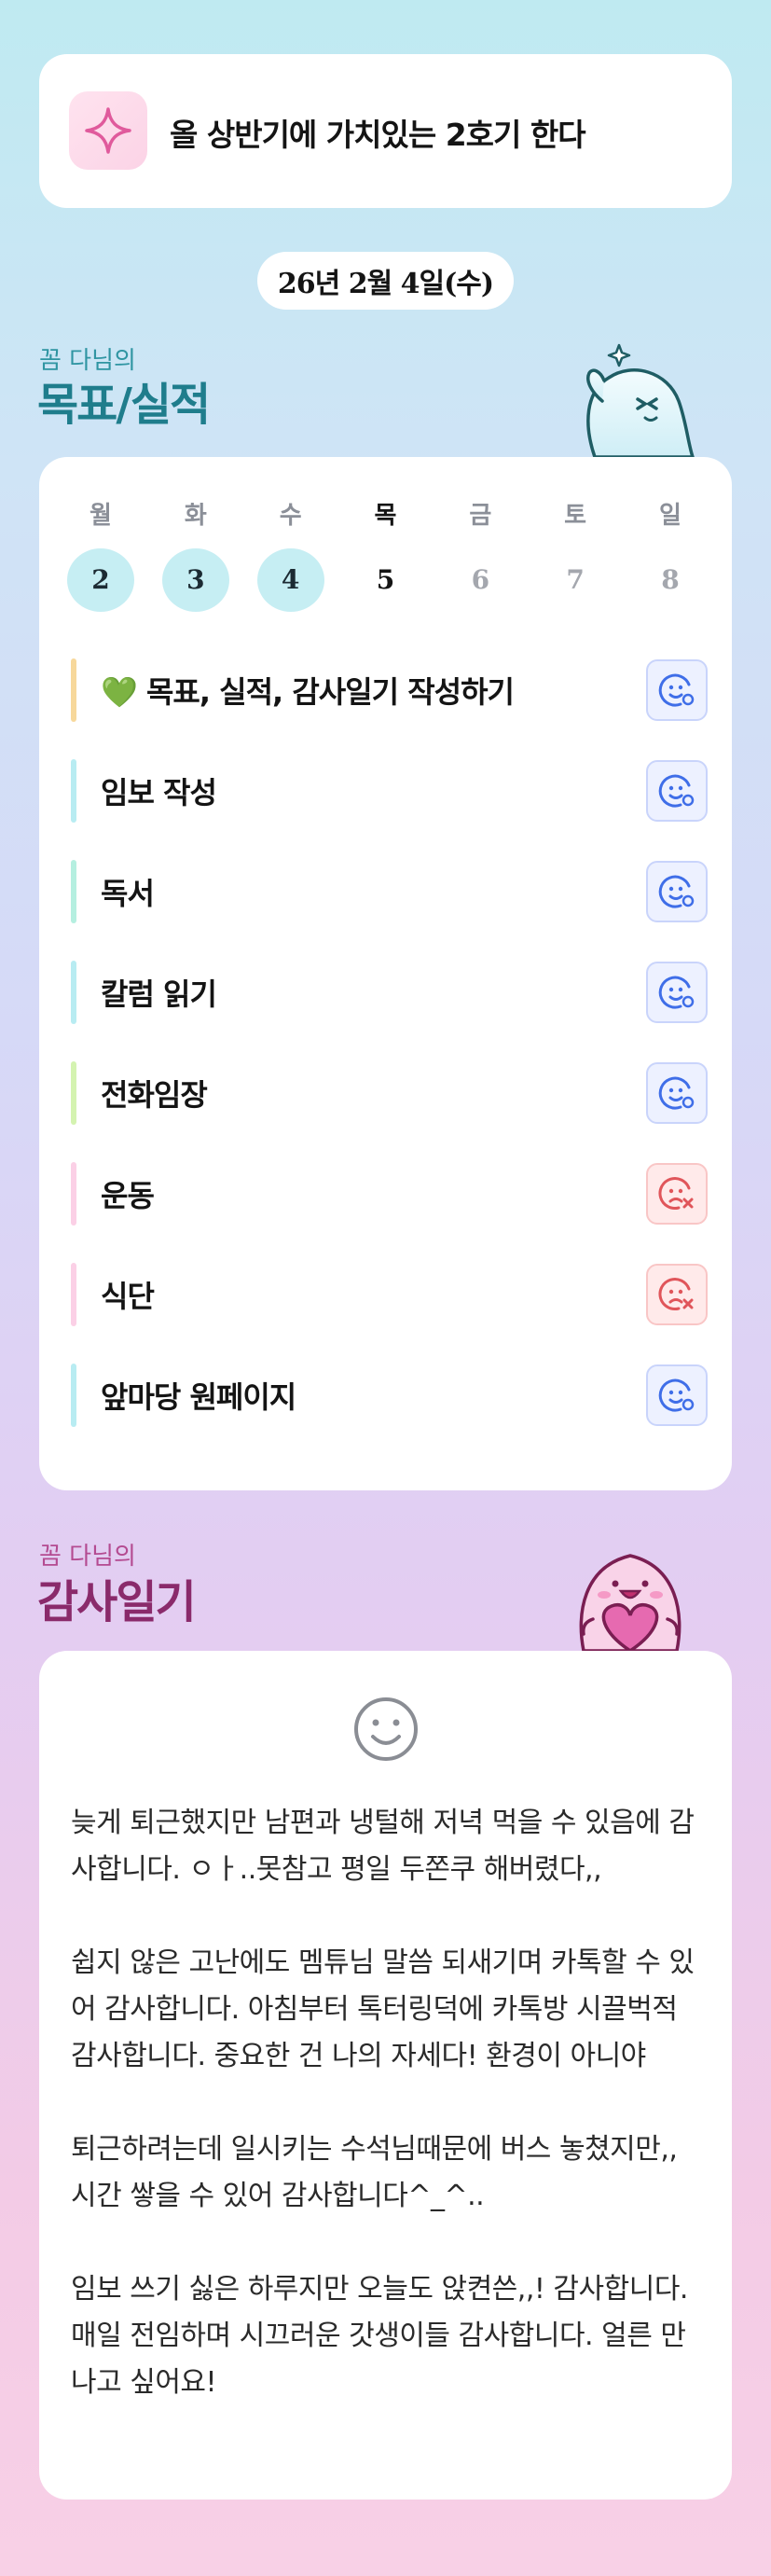 Image resolution: width=771 pixels, height=2576 pixels. Describe the element at coordinates (389, 891) in the screenshot. I see `goal-row: 독서` at that location.